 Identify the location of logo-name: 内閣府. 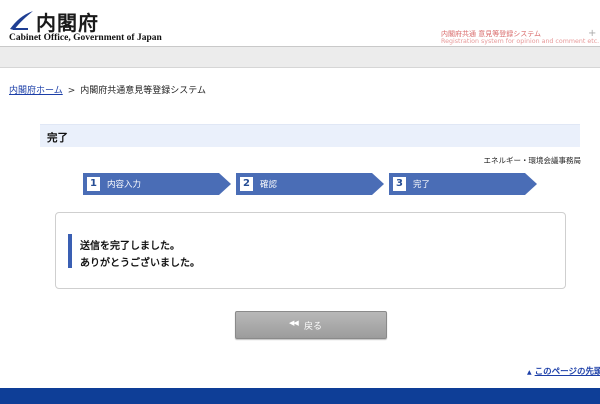
(67, 21).